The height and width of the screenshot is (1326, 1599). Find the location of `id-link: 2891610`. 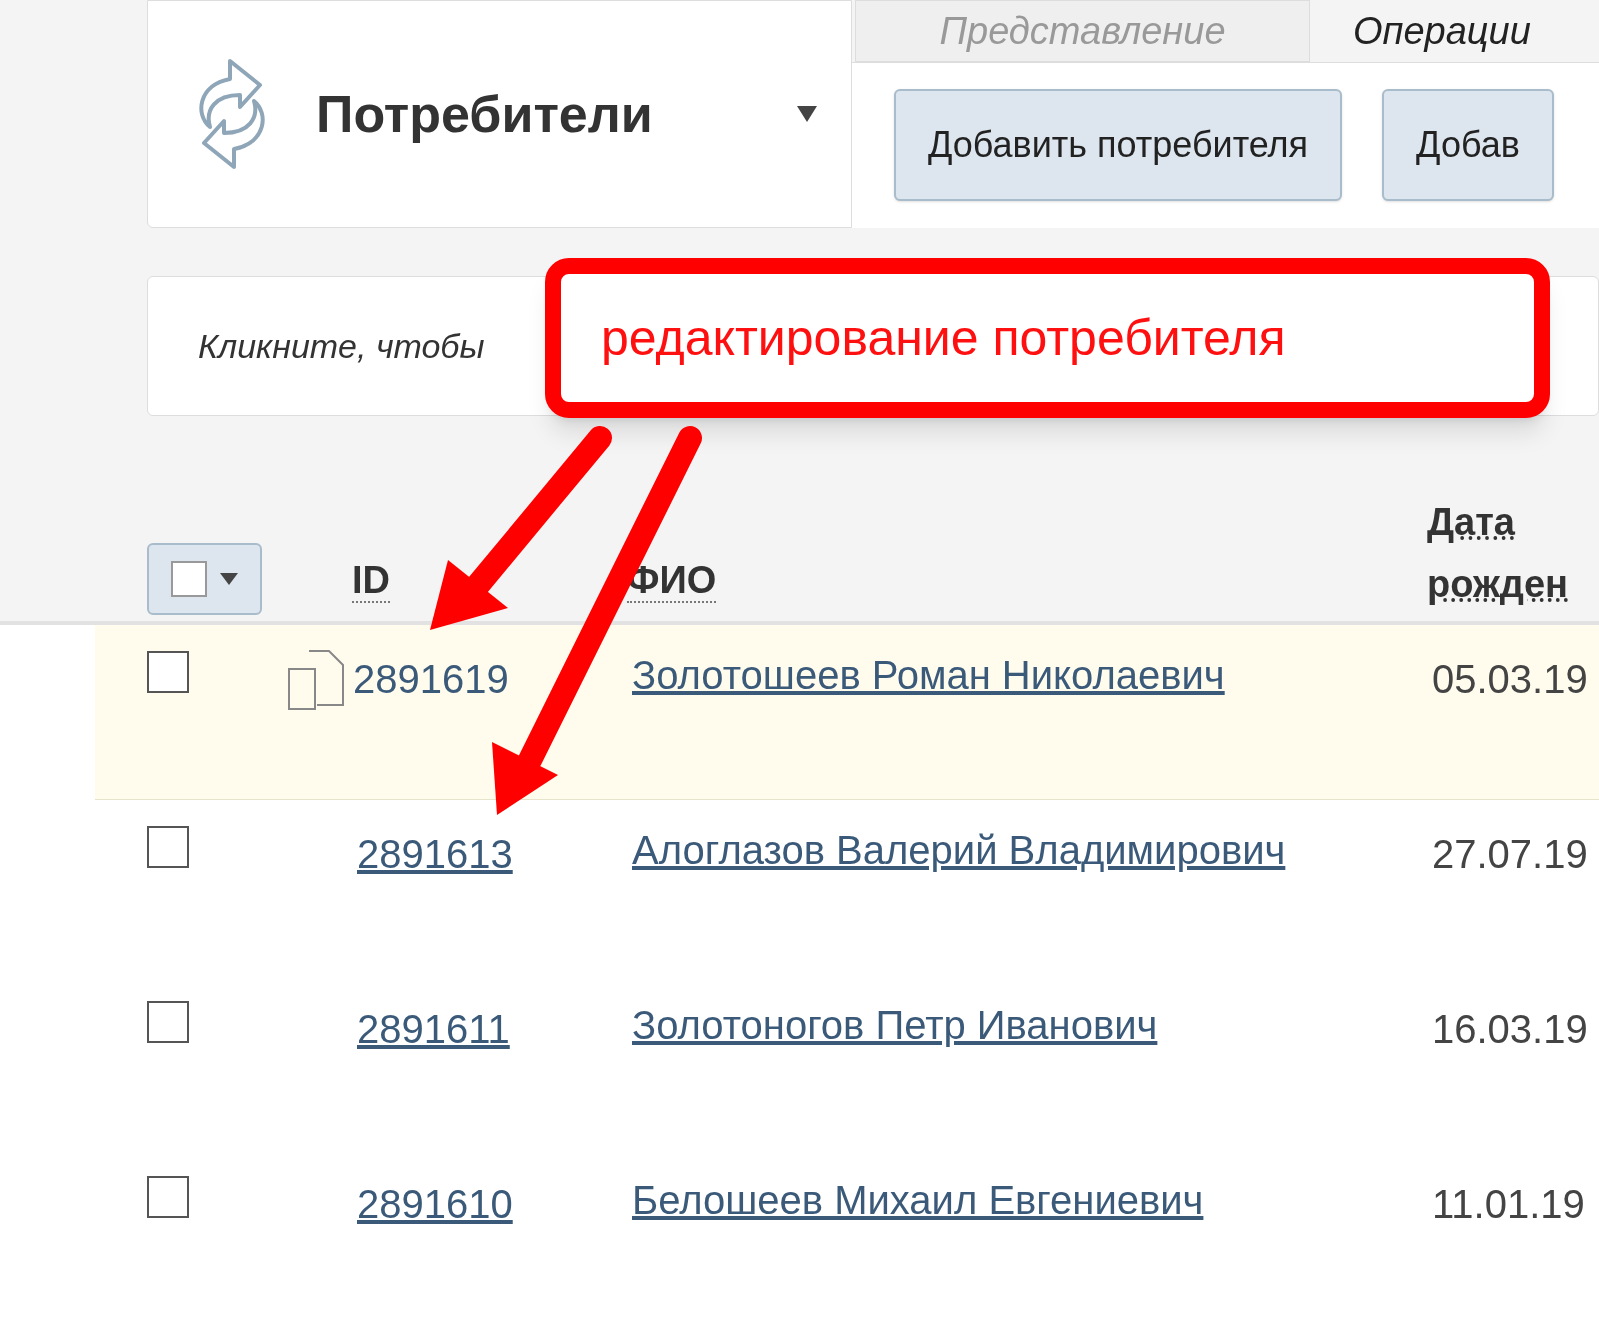

id-link: 2891610 is located at coordinates (435, 1204).